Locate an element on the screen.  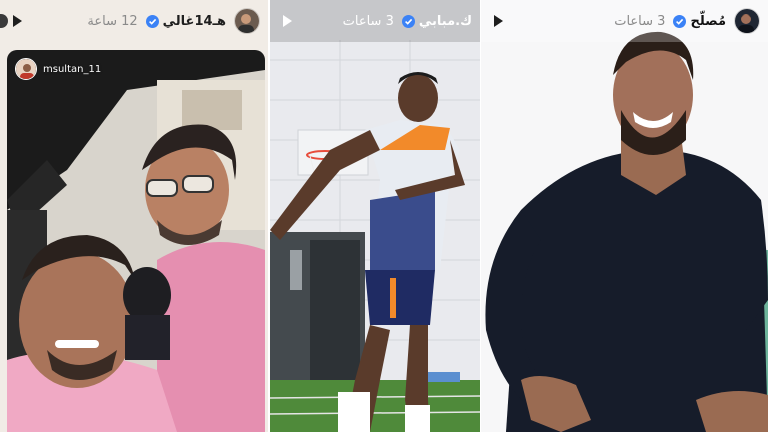
story-3-avatar is located at coordinates (747, 21).